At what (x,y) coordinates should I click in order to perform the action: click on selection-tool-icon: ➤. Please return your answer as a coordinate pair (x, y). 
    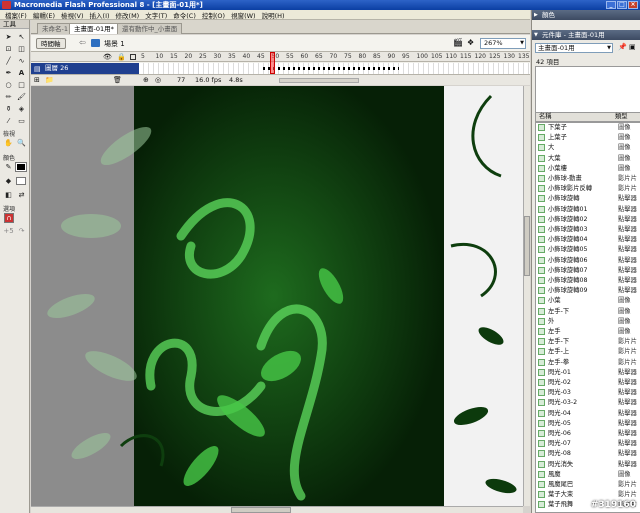
    Looking at the image, I should click on (8, 37).